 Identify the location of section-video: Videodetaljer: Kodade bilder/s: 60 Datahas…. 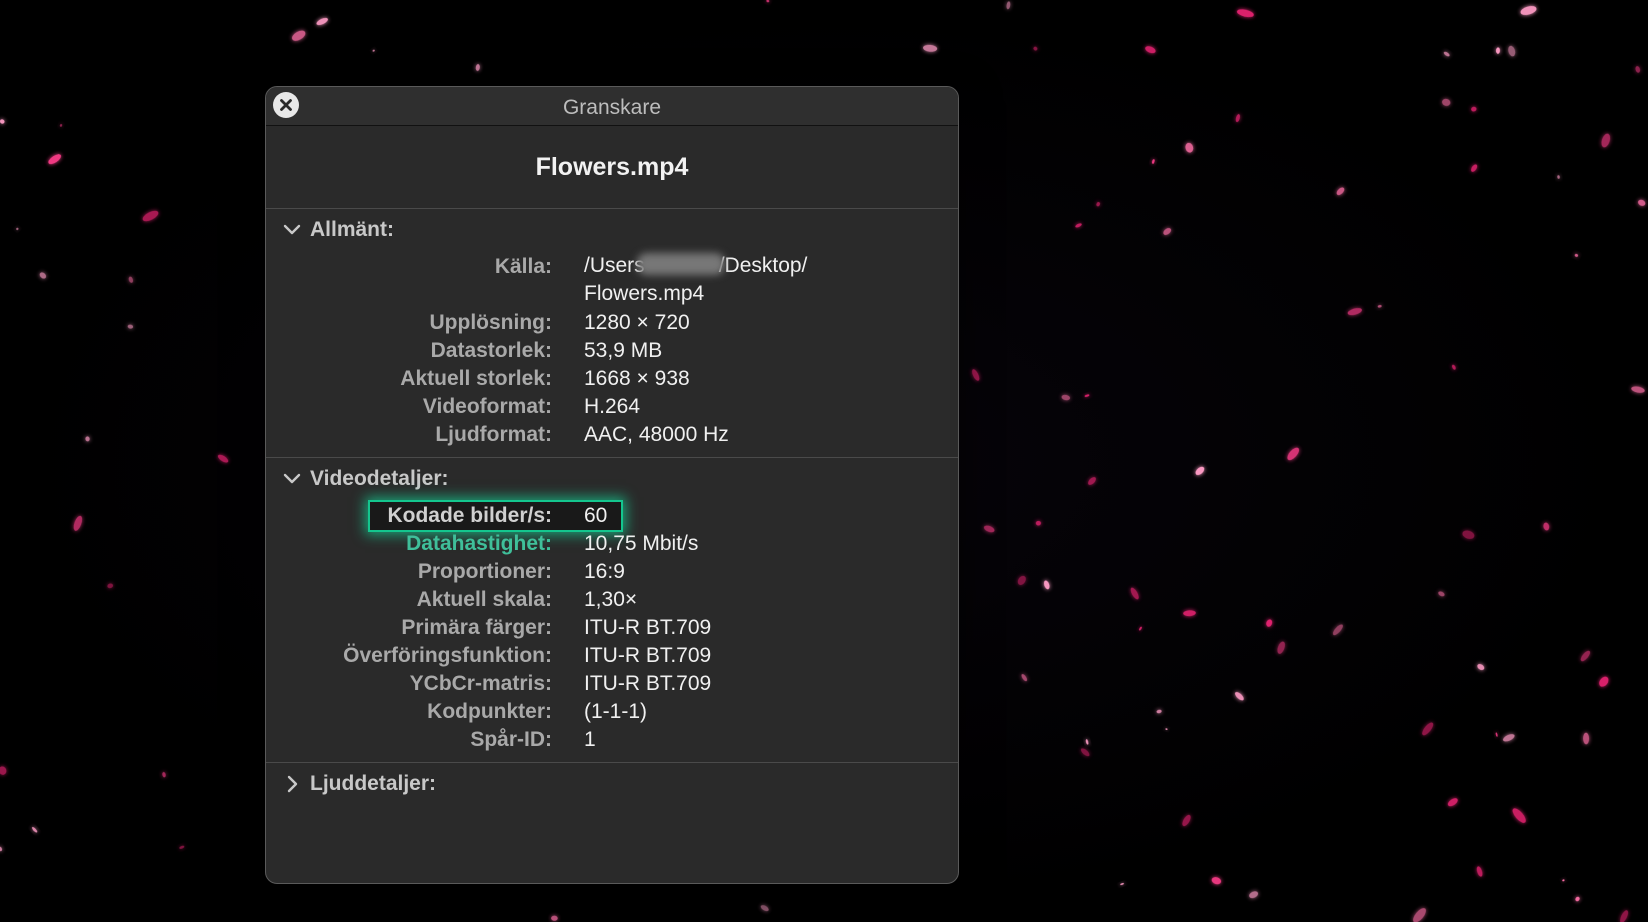
(612, 610).